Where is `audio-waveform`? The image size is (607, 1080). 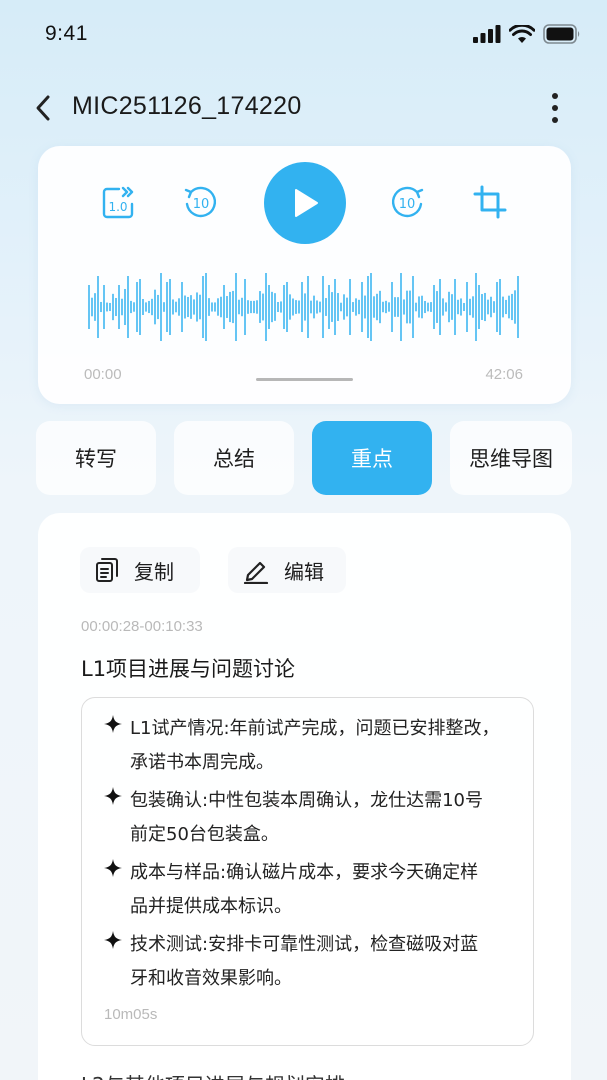 audio-waveform is located at coordinates (304, 307).